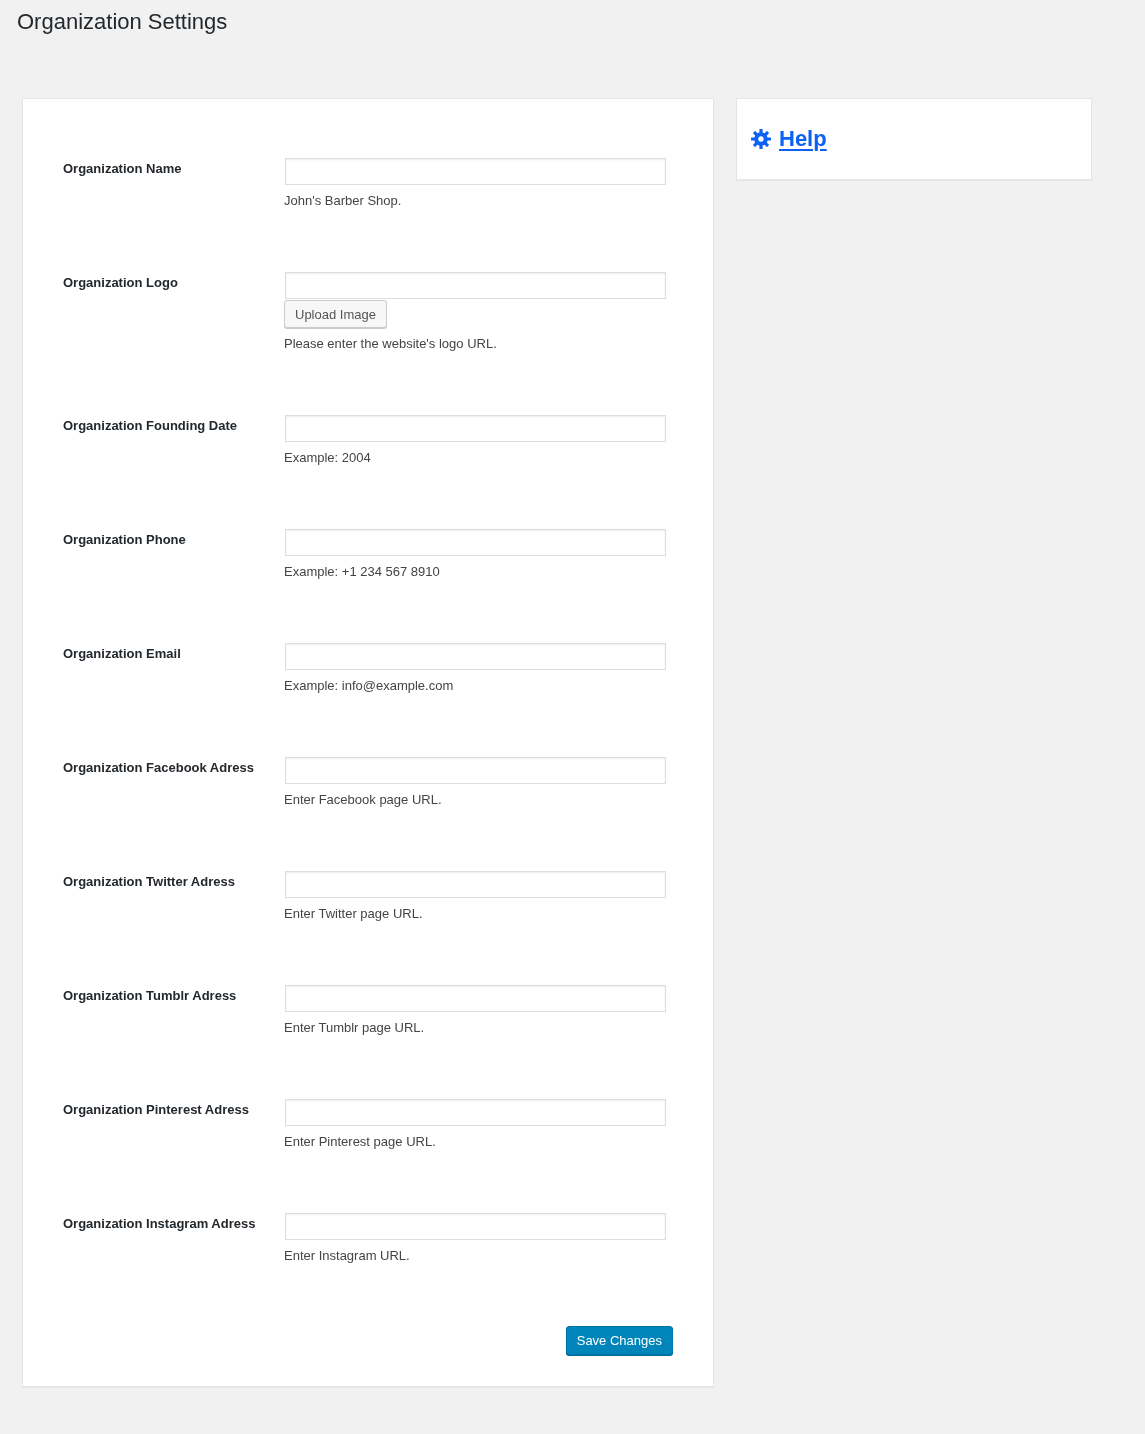 Image resolution: width=1145 pixels, height=1434 pixels. Describe the element at coordinates (360, 1142) in the screenshot. I see `field-description: Enter Pinterest page URL.` at that location.